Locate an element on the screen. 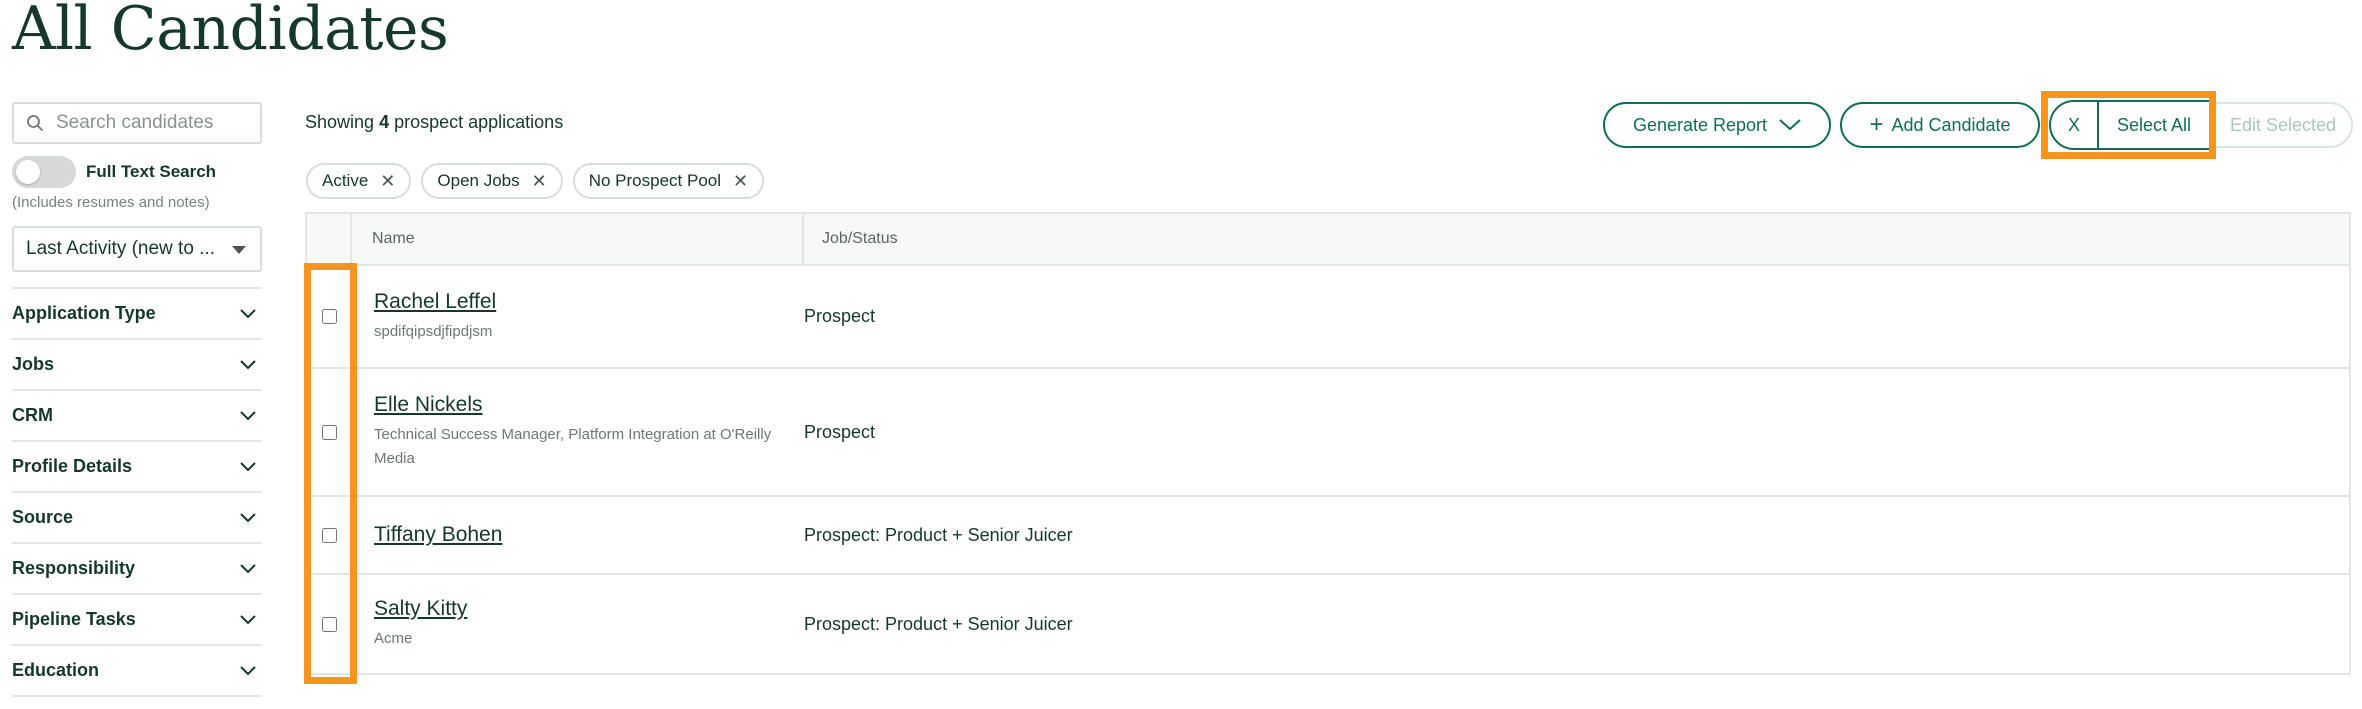 The width and height of the screenshot is (2362, 709). candidate-name-link: Rachel Leffel is located at coordinates (589, 302).